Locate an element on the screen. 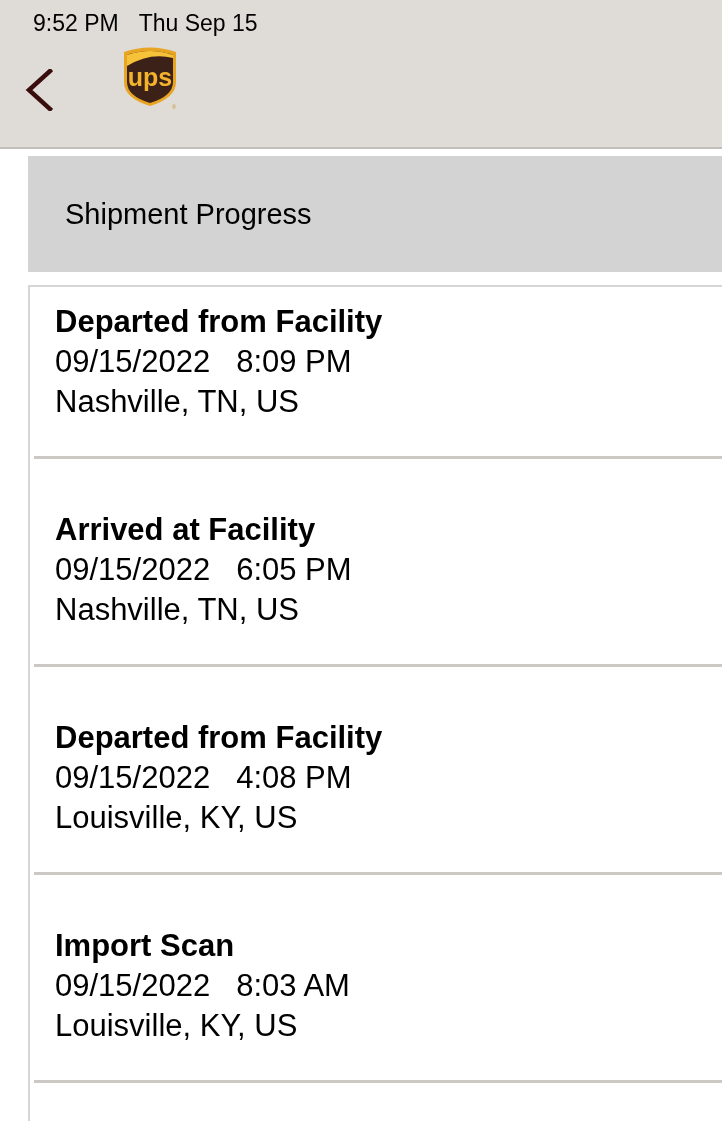  section-title: Shipment Progress is located at coordinates (188, 214).